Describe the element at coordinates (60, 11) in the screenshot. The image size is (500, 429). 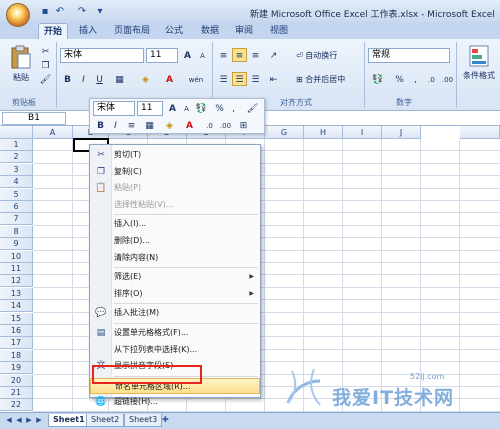
I see `undo-icon: ↶` at that location.